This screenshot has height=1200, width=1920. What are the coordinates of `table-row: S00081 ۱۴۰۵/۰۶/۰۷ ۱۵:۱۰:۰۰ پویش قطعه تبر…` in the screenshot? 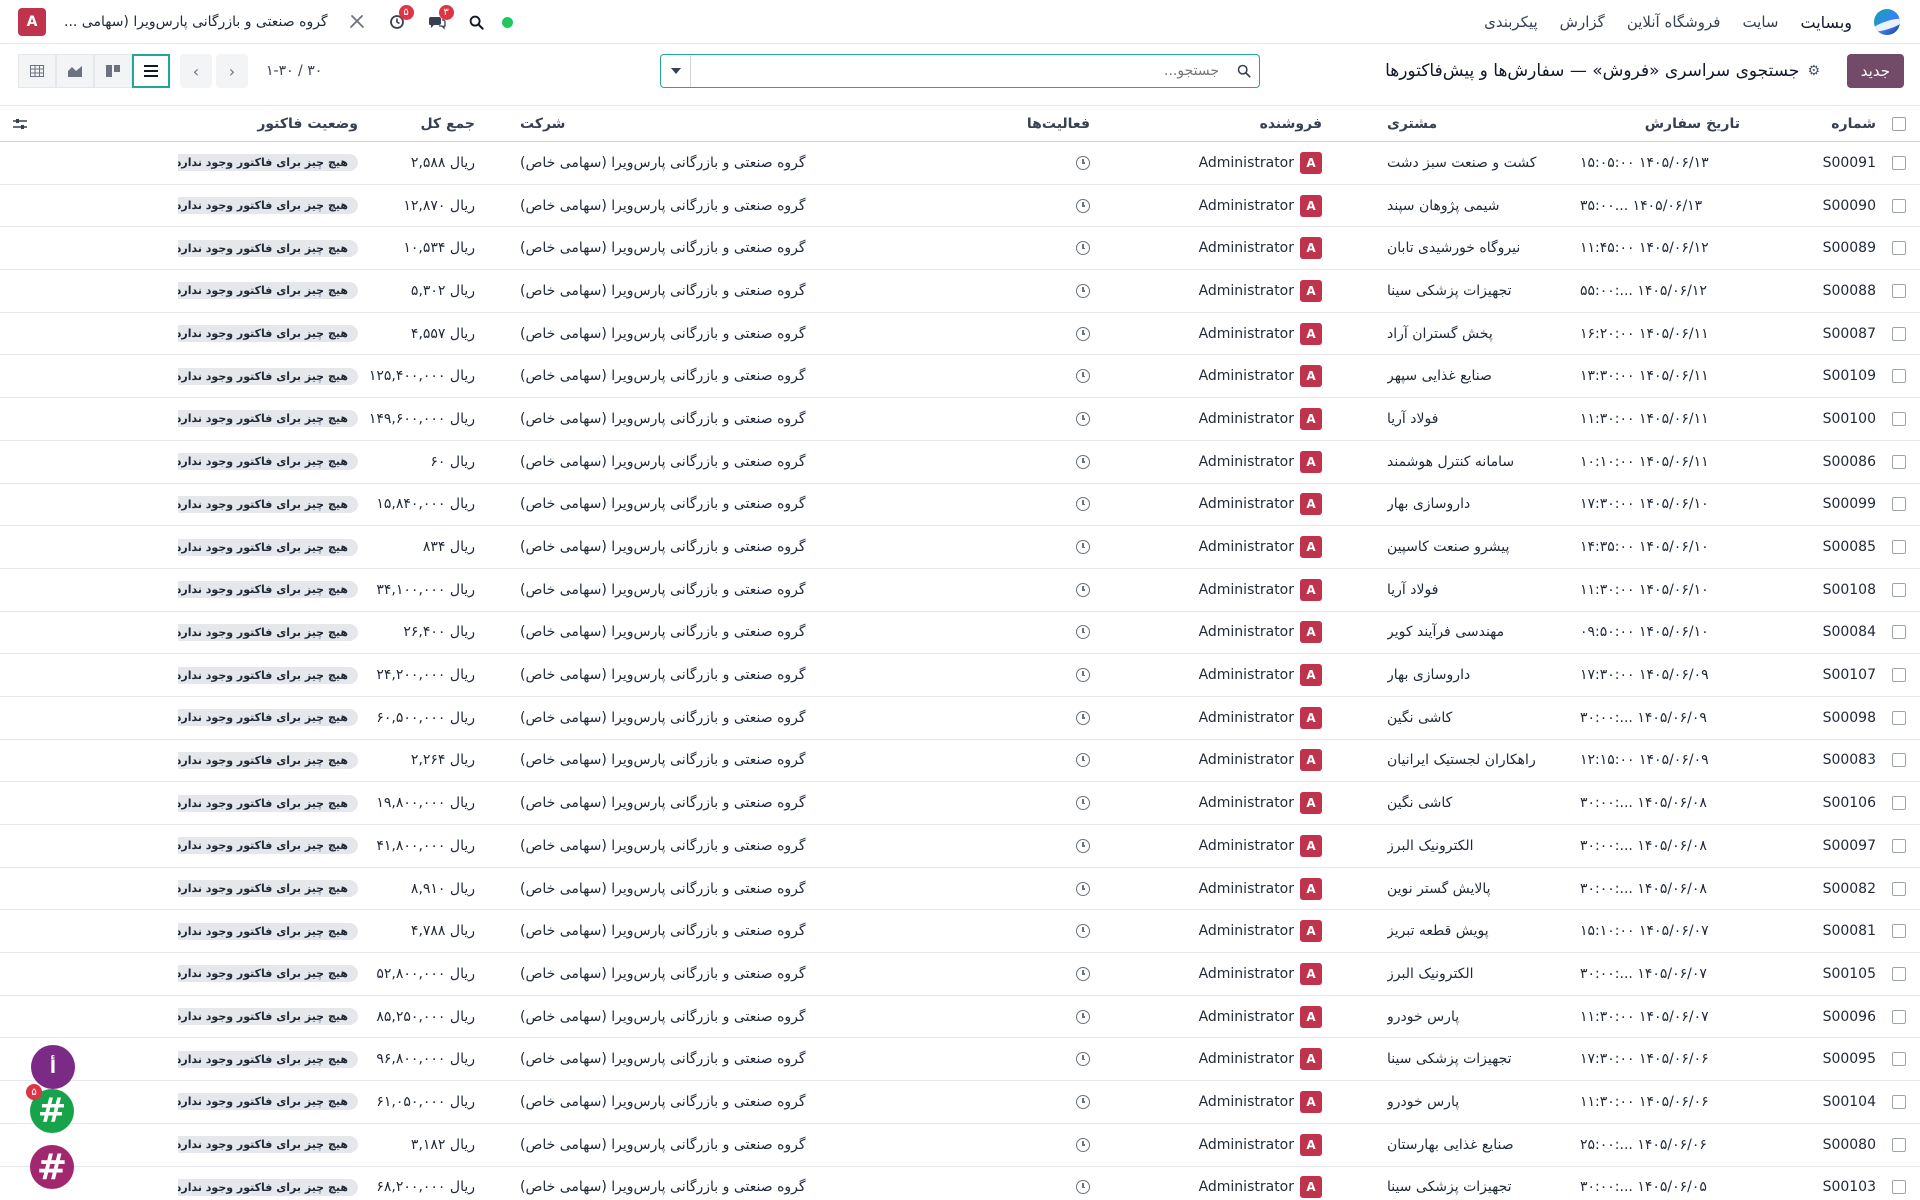 It's located at (960, 932).